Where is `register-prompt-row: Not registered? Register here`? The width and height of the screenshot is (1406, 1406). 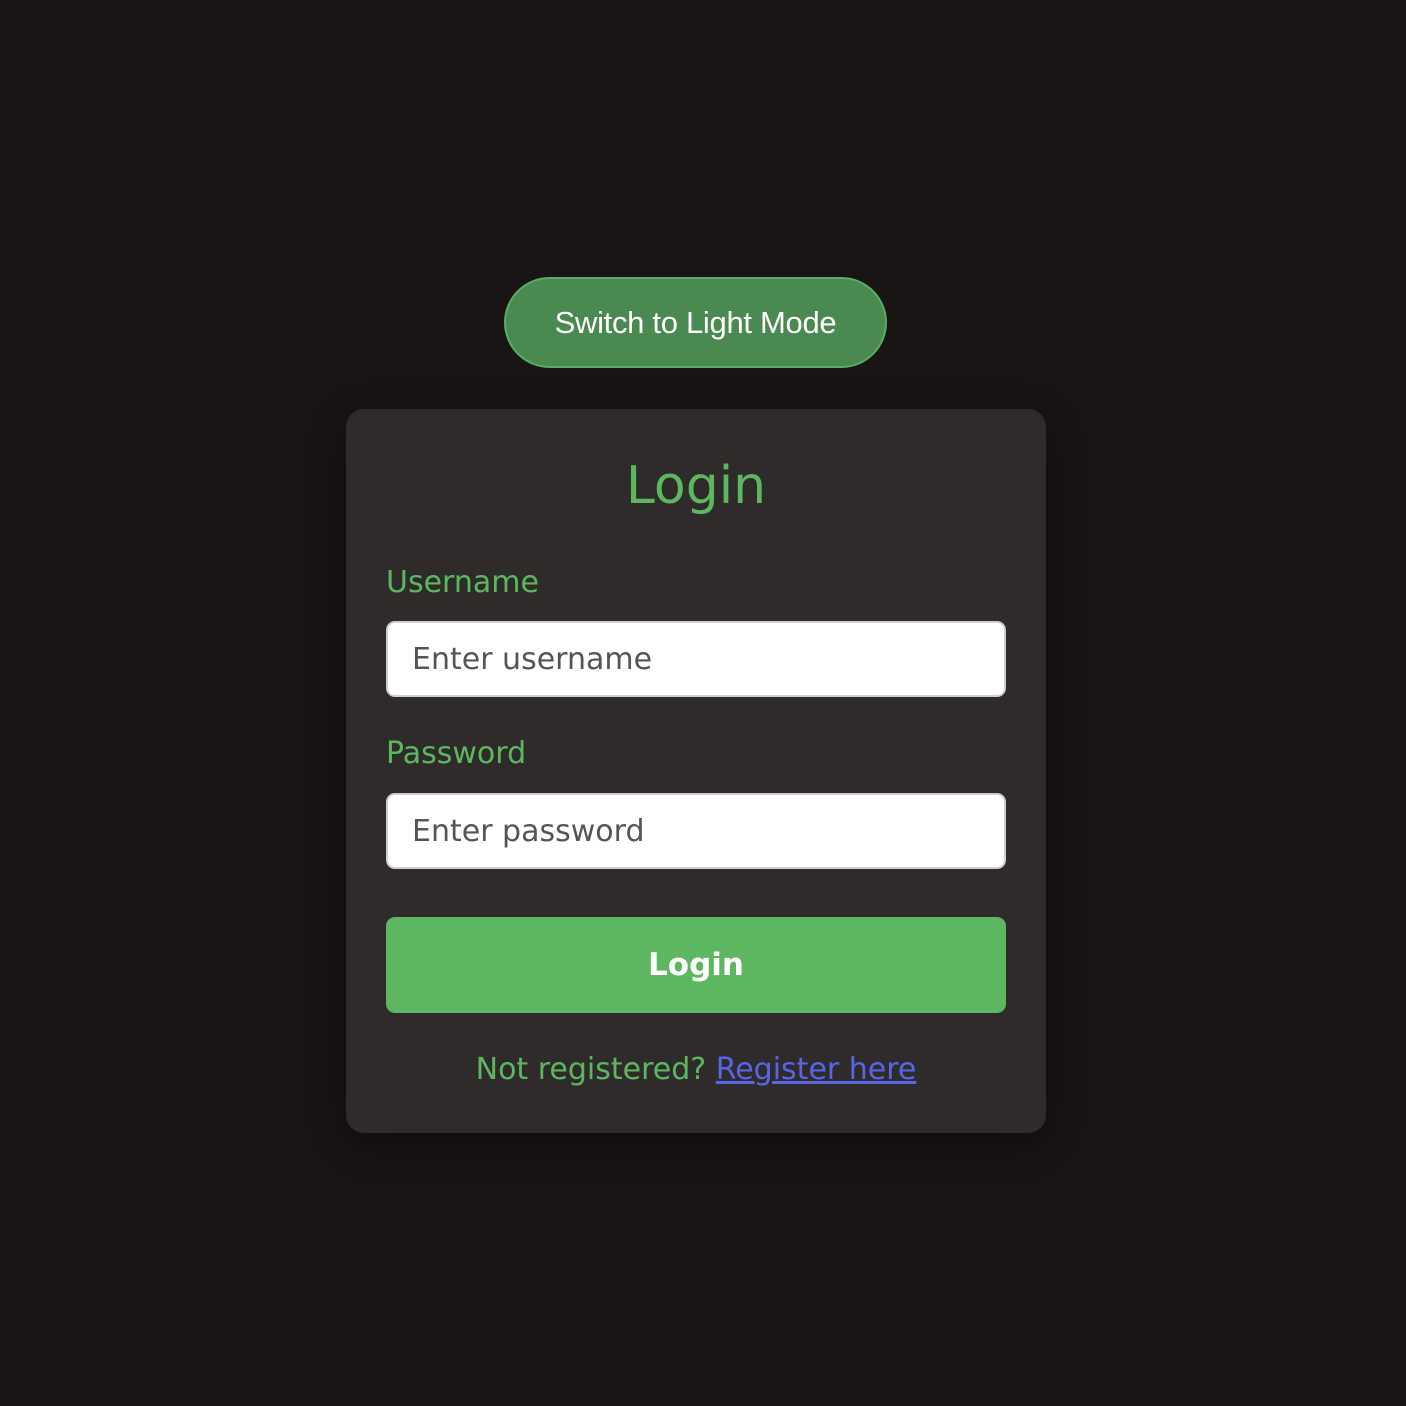
register-prompt-row: Not registered? Register here is located at coordinates (696, 1070).